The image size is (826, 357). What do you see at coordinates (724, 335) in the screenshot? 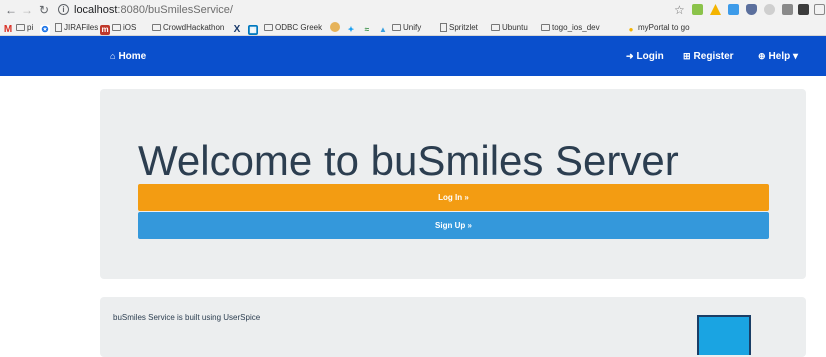
I see `monitor-image` at bounding box center [724, 335].